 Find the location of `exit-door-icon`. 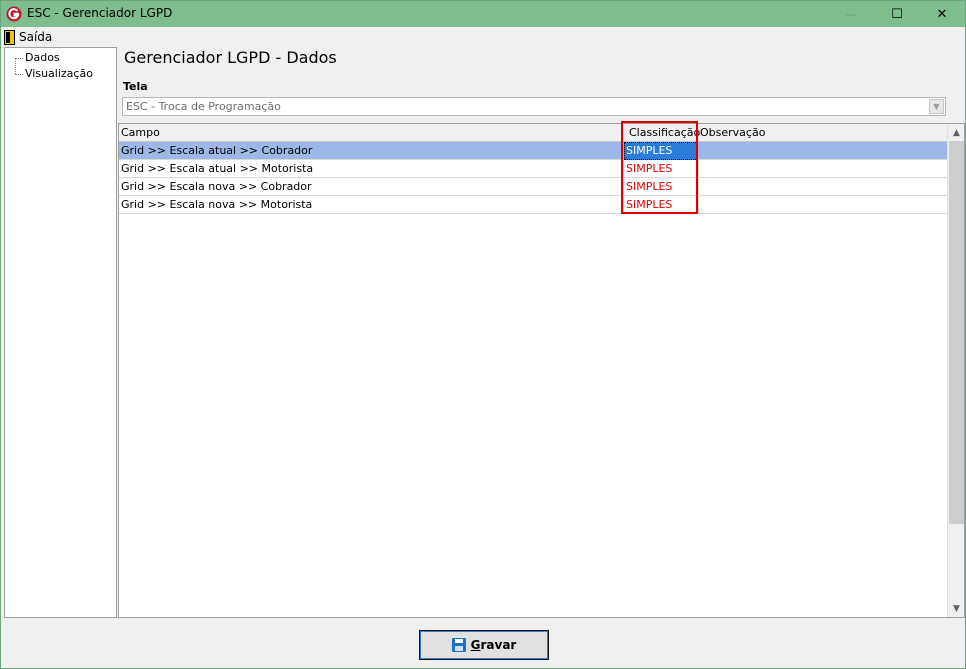

exit-door-icon is located at coordinates (9, 37).